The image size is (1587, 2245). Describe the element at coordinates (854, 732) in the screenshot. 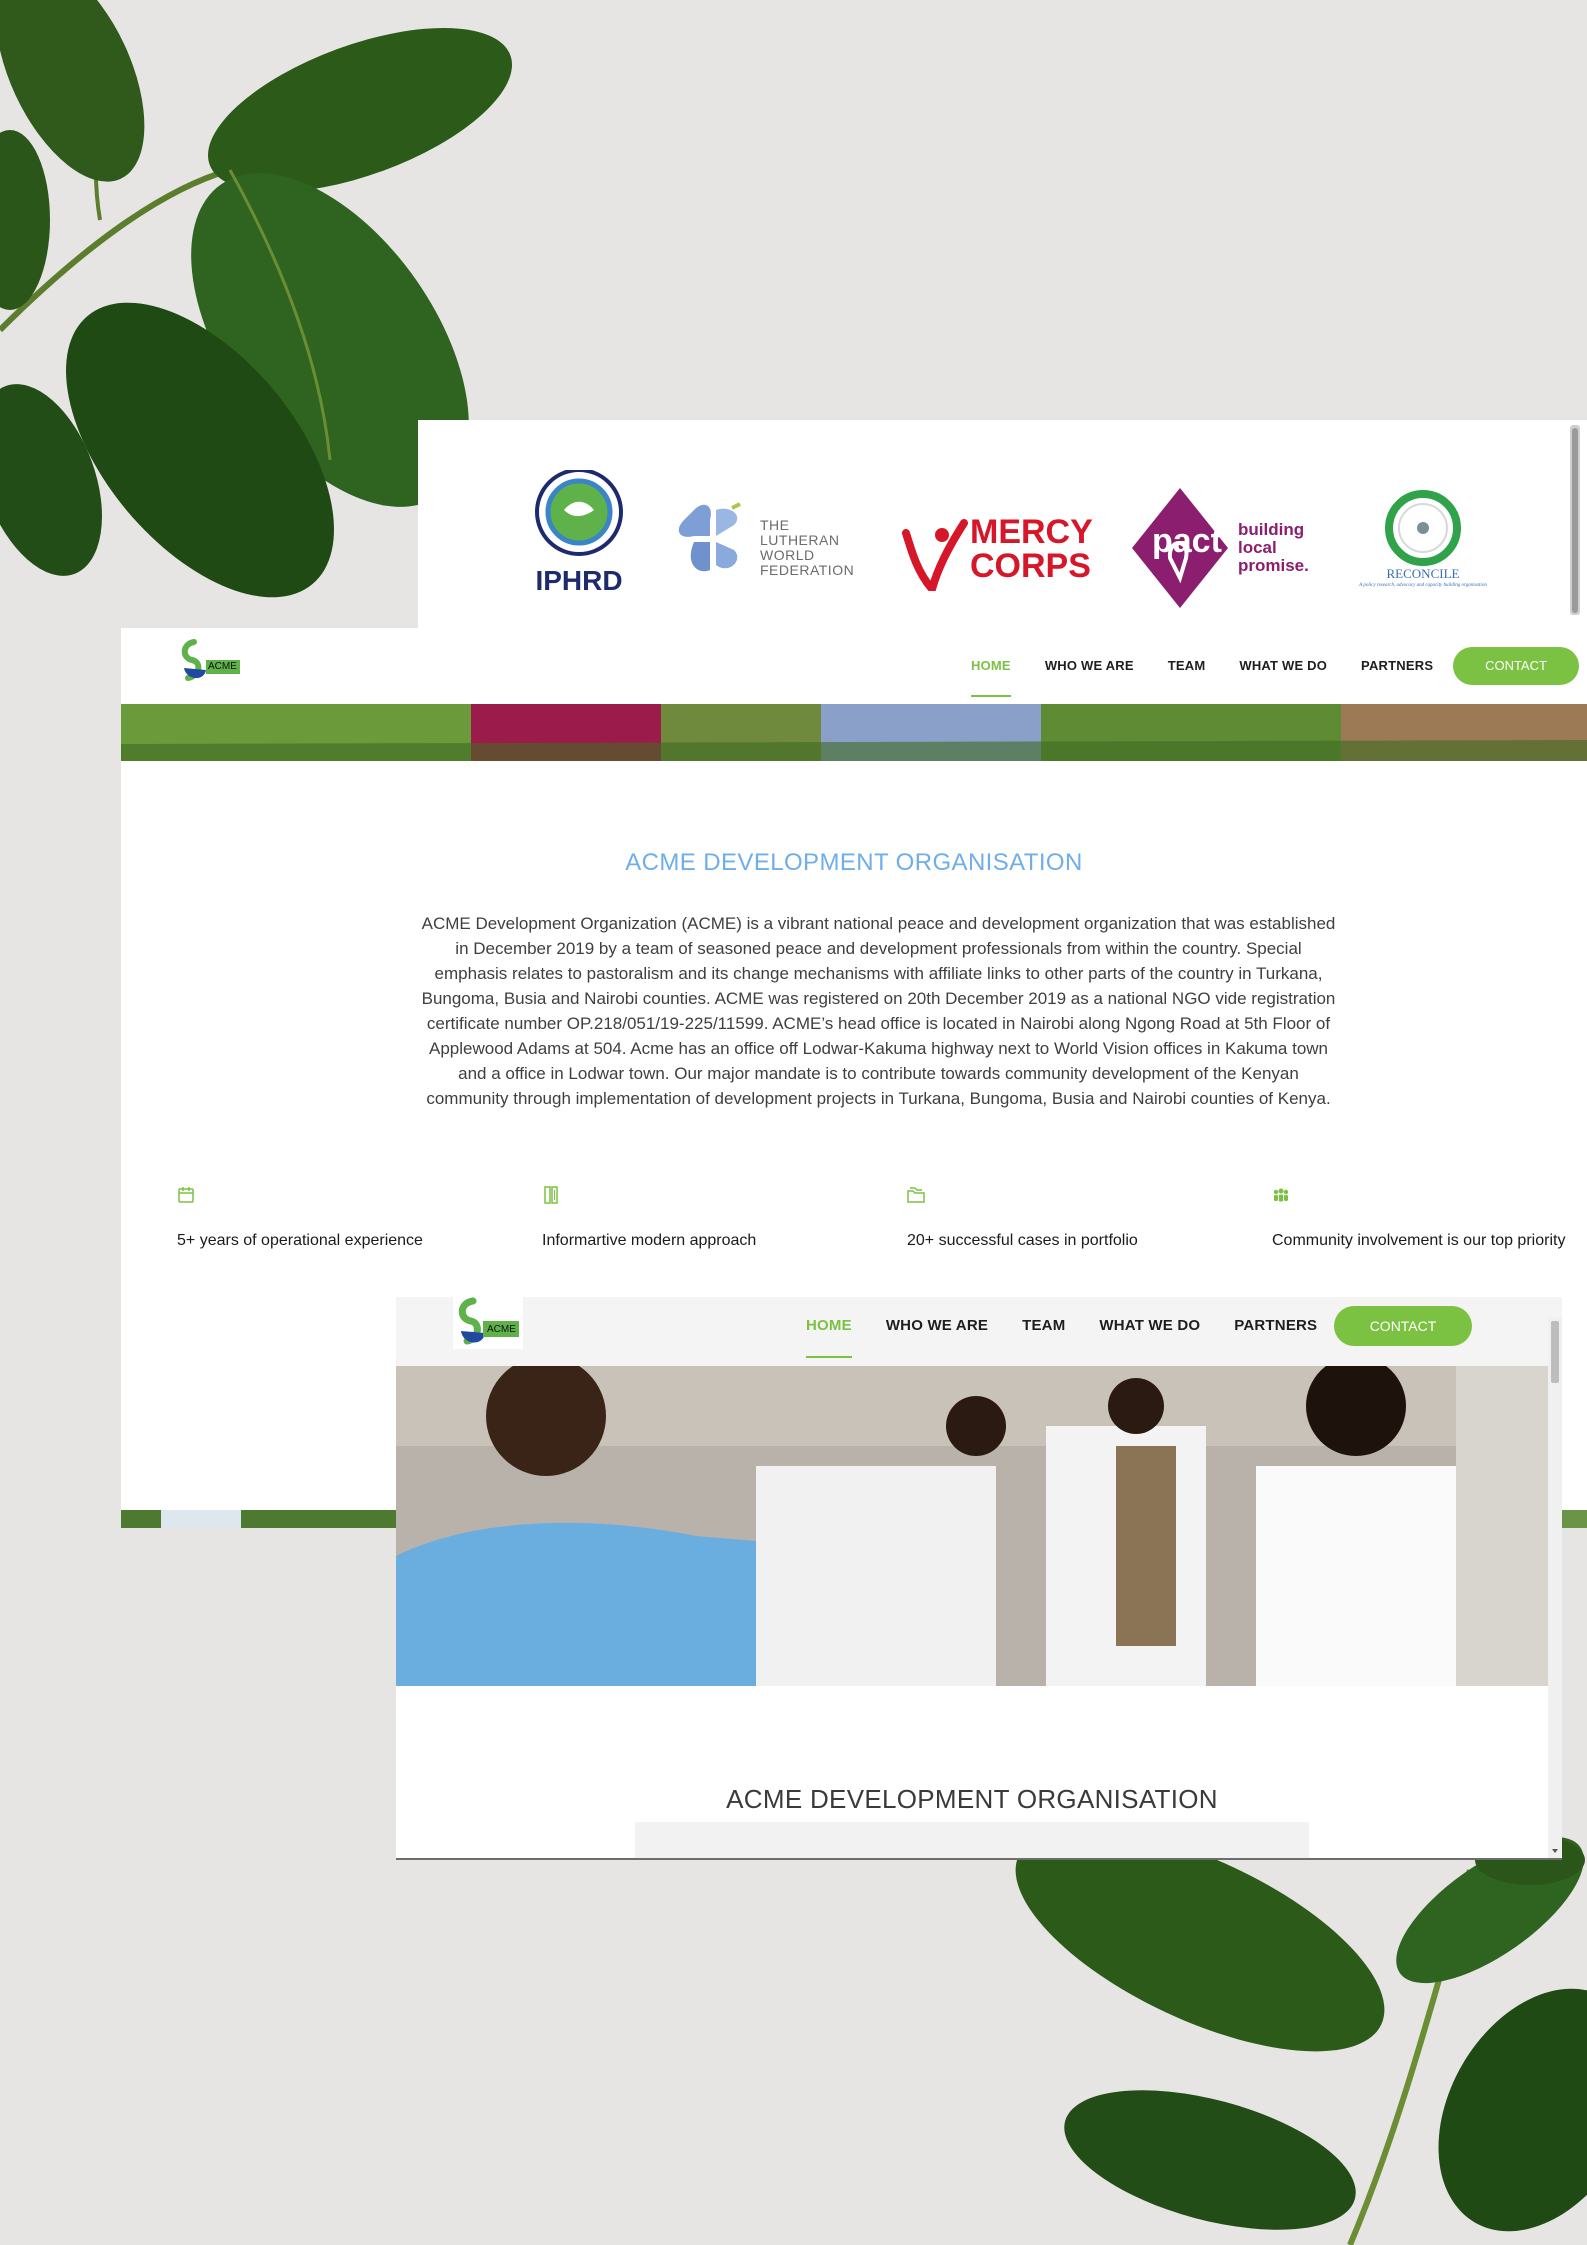

I see `hero-image-strip` at that location.